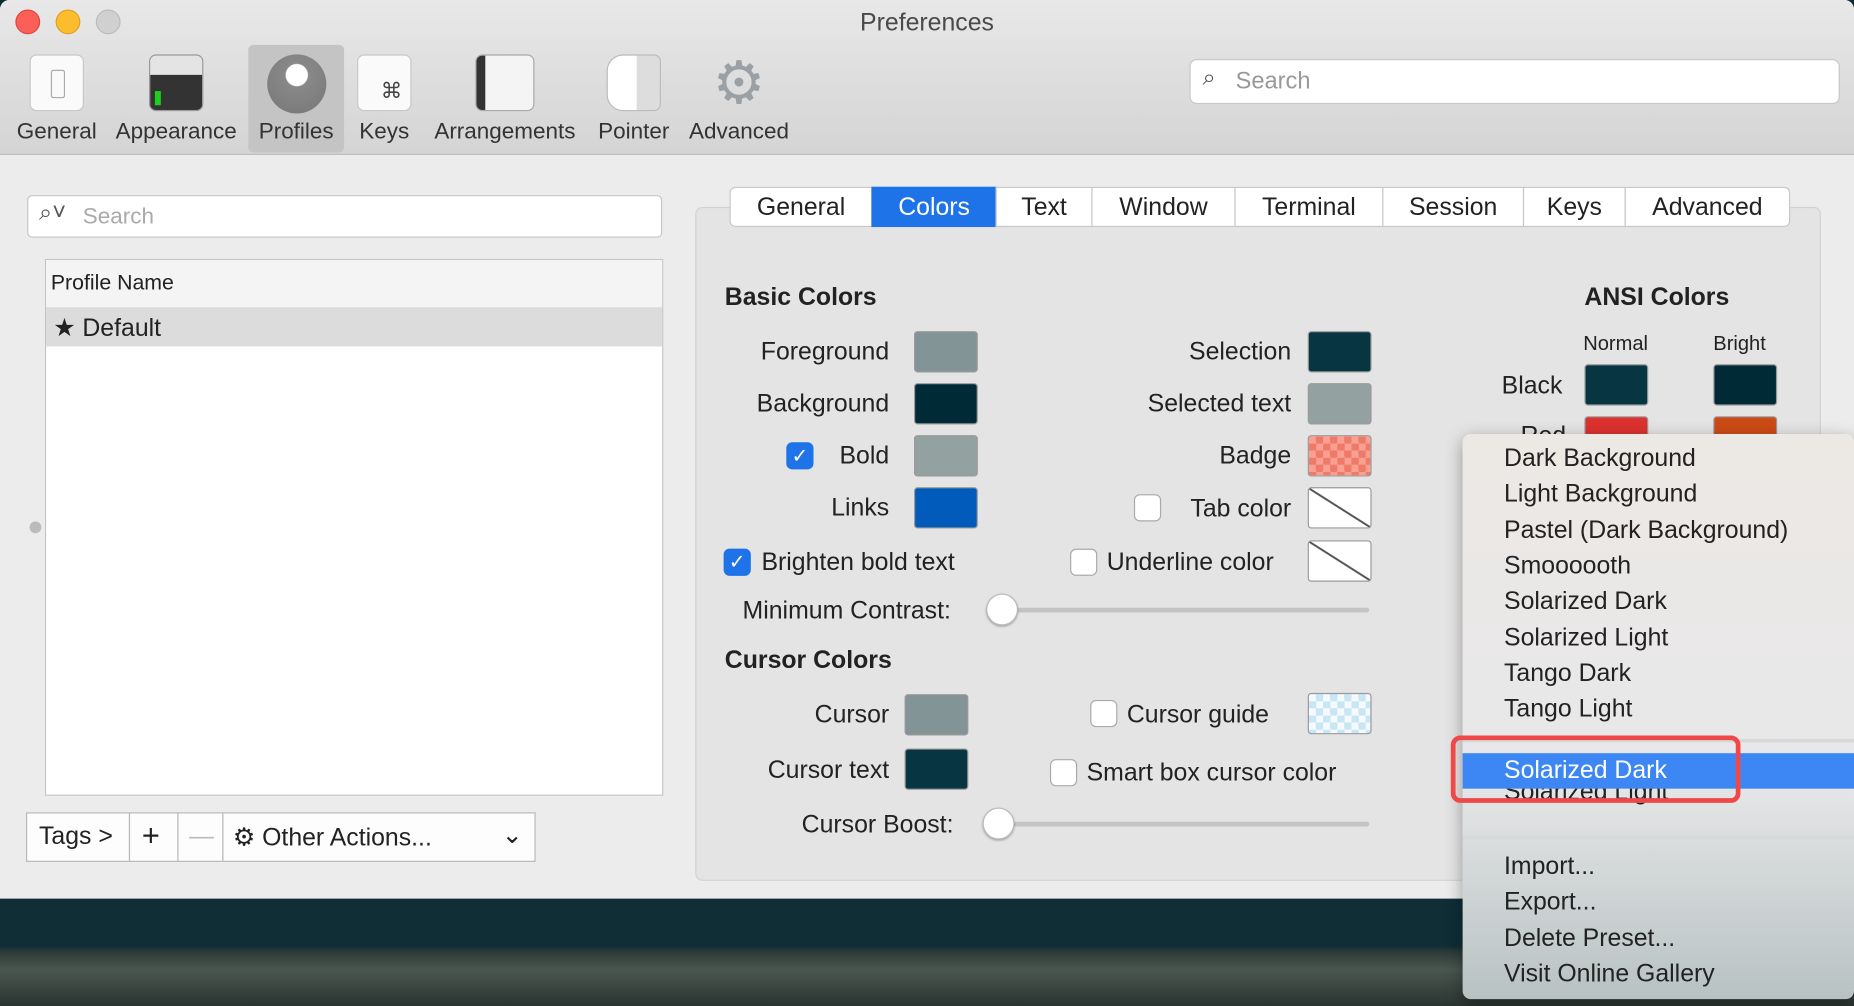  What do you see at coordinates (852, 715) in the screenshot?
I see `cursor-label: Cursor` at bounding box center [852, 715].